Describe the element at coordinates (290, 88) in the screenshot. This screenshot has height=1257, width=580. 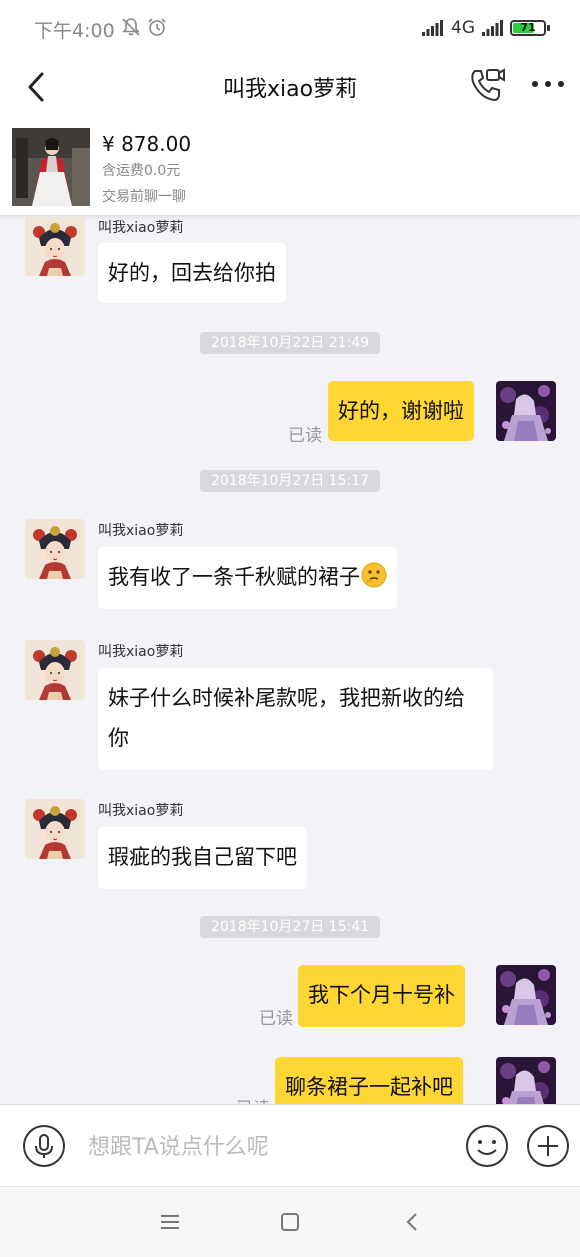
I see `chat-header: 叫我xiao萝莉` at that location.